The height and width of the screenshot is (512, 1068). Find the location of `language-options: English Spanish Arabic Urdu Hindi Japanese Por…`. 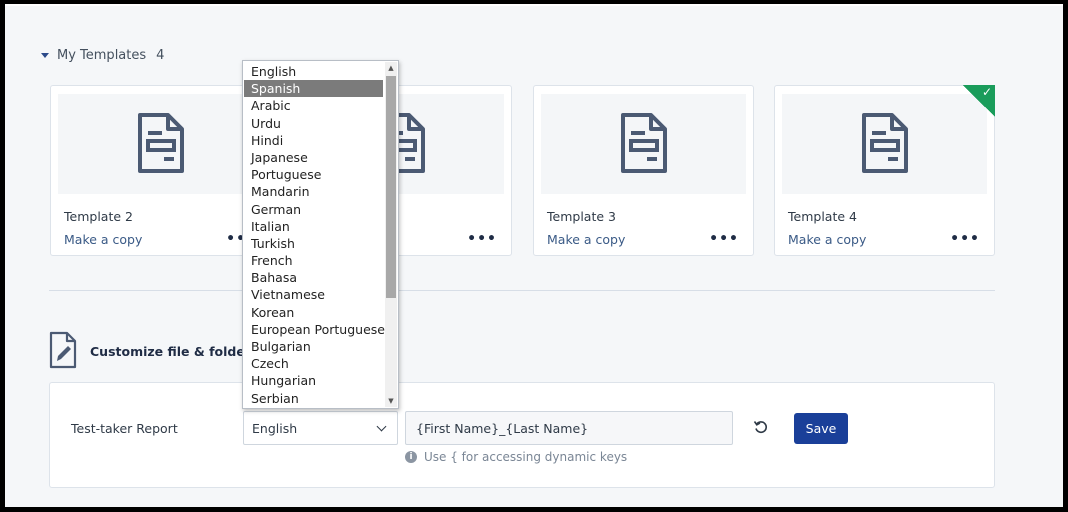

language-options: English Spanish Arabic Urdu Hindi Japanese Por… is located at coordinates (314, 235).